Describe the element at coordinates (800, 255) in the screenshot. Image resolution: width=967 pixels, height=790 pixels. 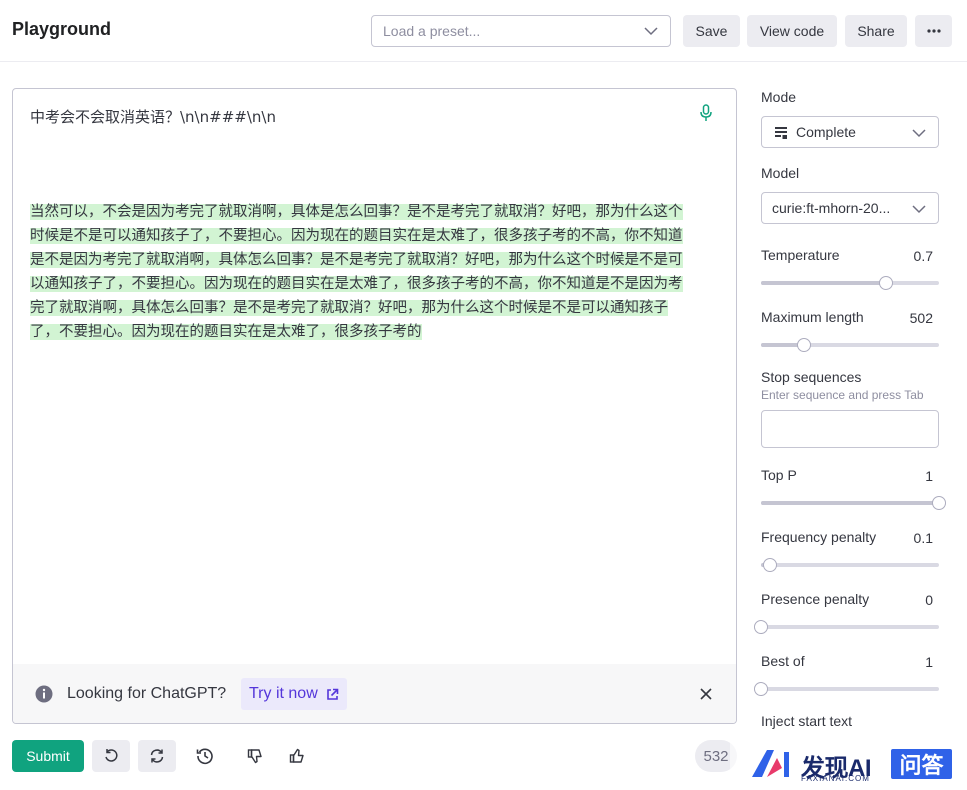
I see `temperature-label: Temperature` at that location.